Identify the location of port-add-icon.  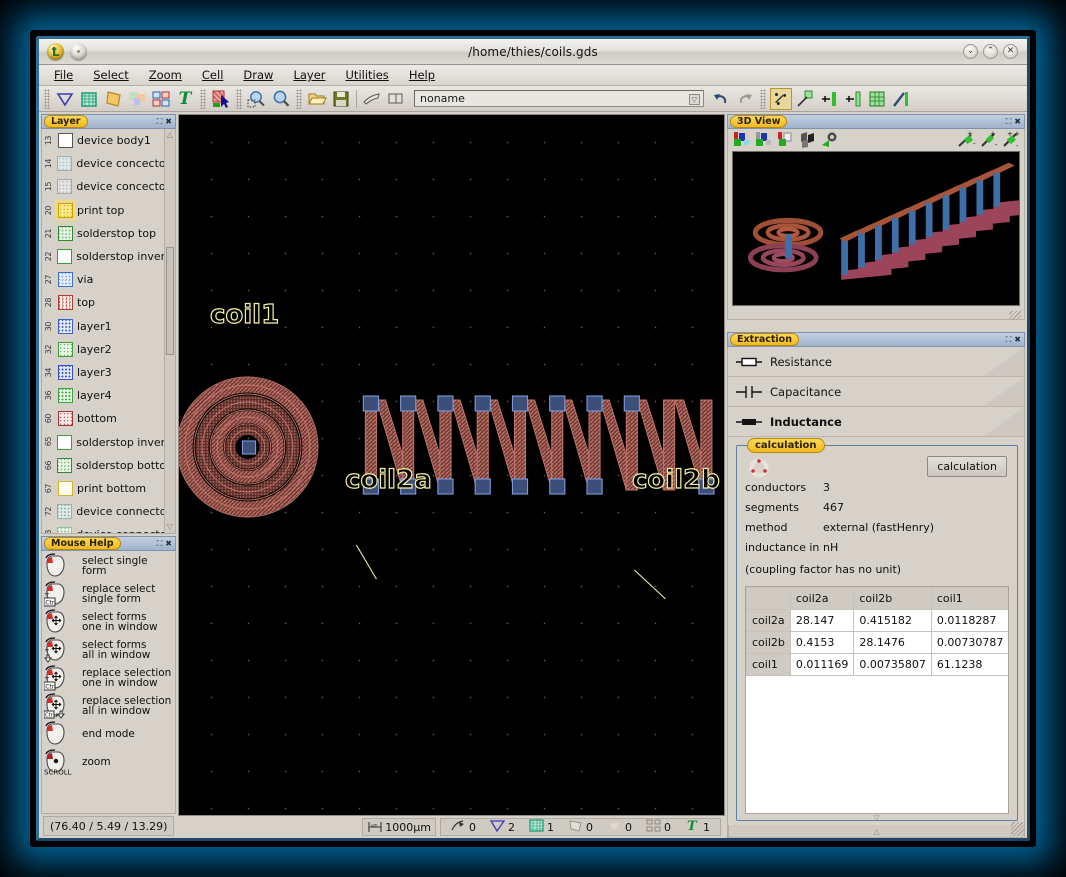
(829, 99).